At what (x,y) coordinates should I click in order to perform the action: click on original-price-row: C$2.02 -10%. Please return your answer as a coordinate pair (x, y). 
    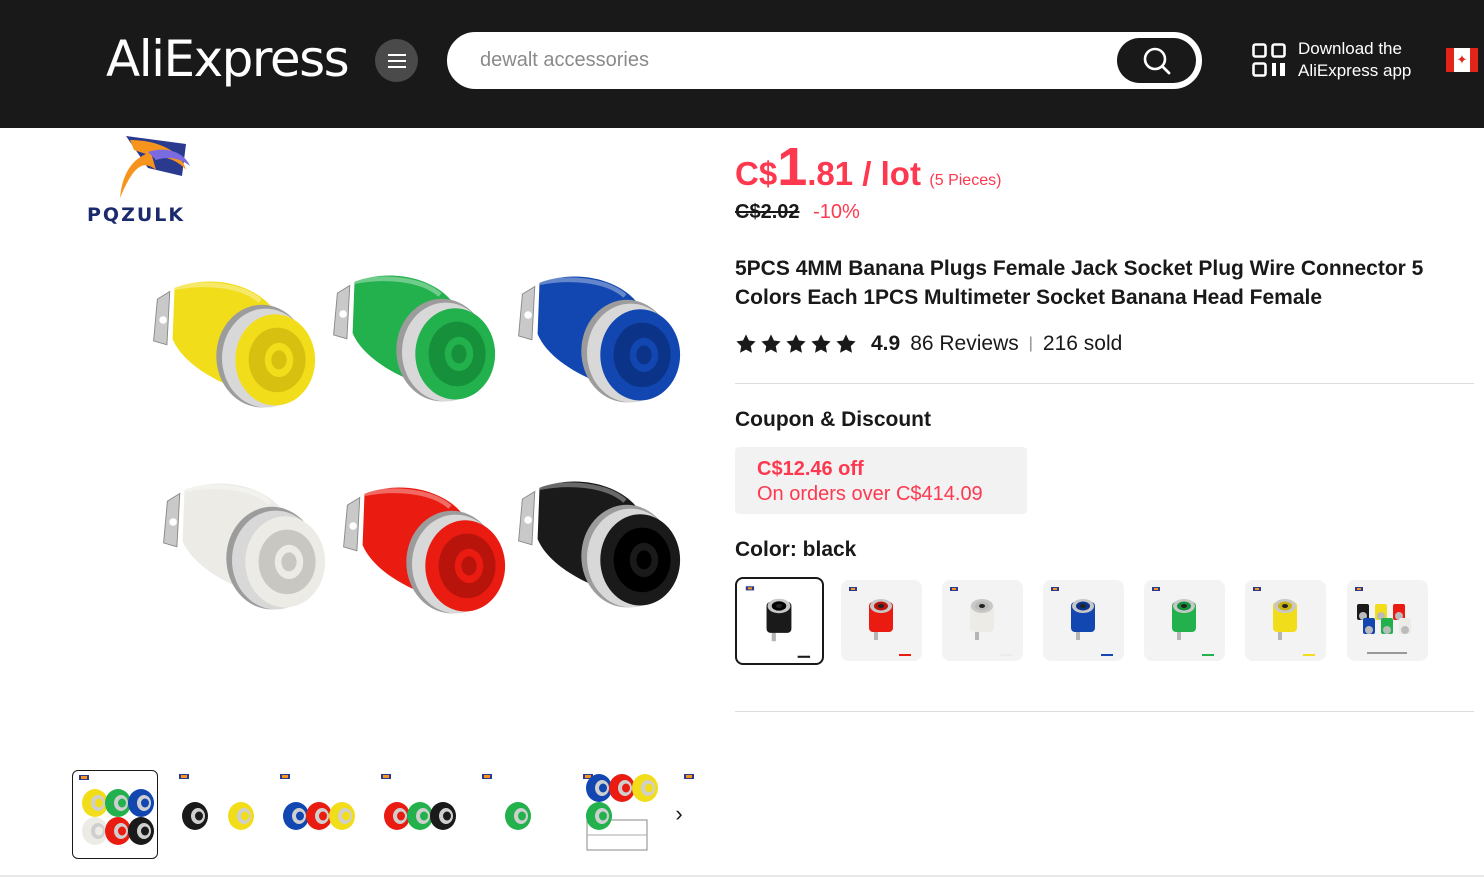
    Looking at the image, I should click on (797, 212).